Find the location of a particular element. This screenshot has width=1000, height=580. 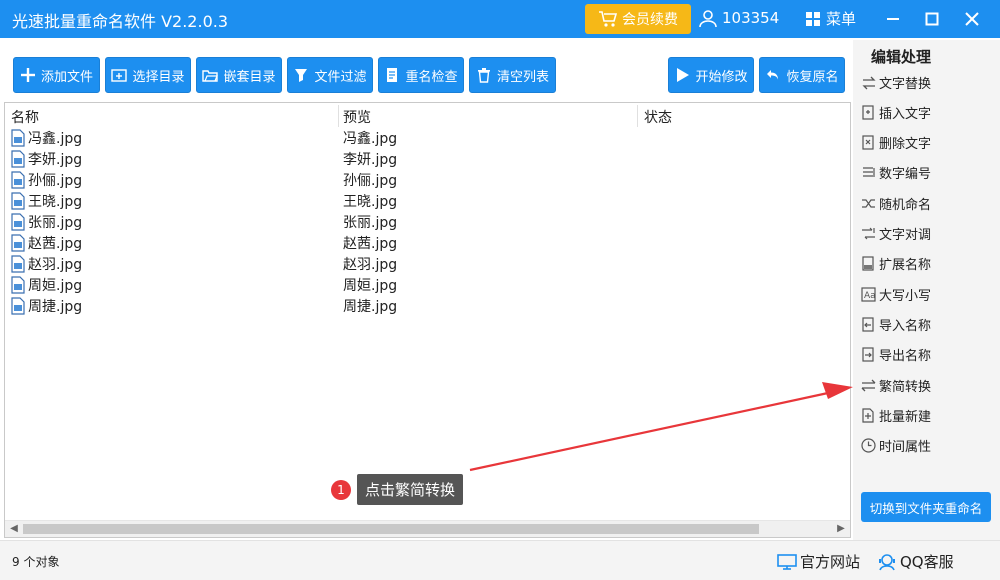

add-file-button: 添加文件 is located at coordinates (56, 75).